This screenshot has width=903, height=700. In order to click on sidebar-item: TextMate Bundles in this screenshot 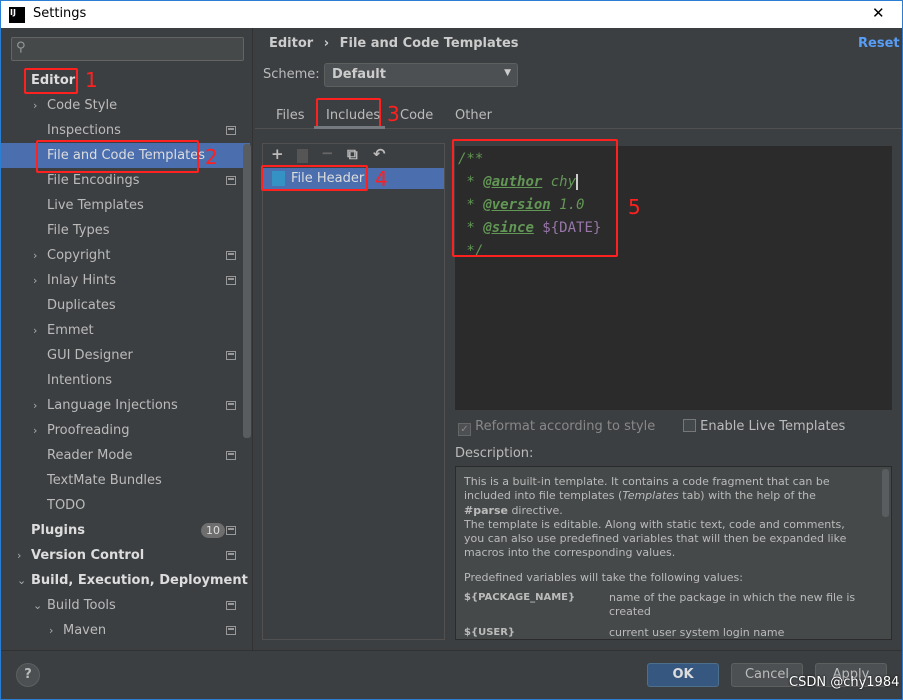, I will do `click(125, 480)`.